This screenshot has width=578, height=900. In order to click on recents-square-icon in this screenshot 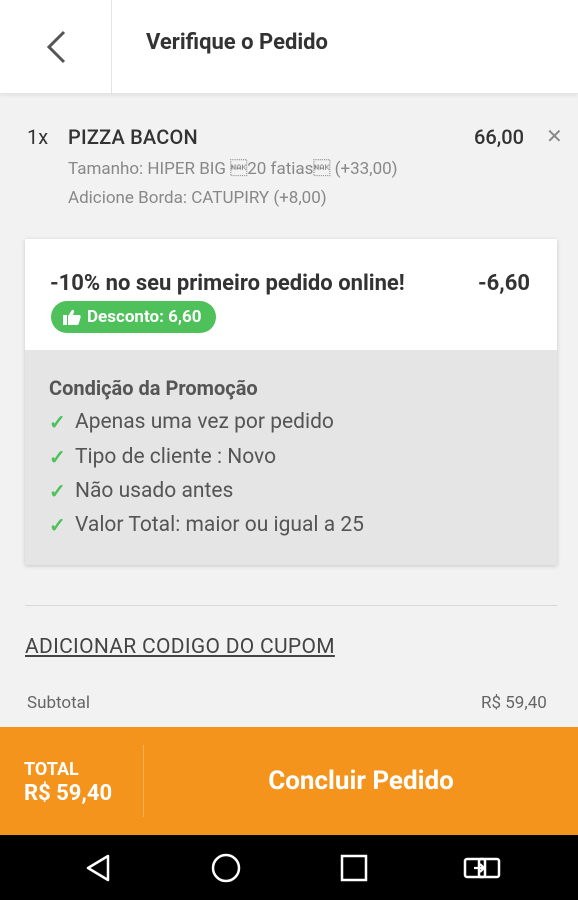, I will do `click(354, 867)`.